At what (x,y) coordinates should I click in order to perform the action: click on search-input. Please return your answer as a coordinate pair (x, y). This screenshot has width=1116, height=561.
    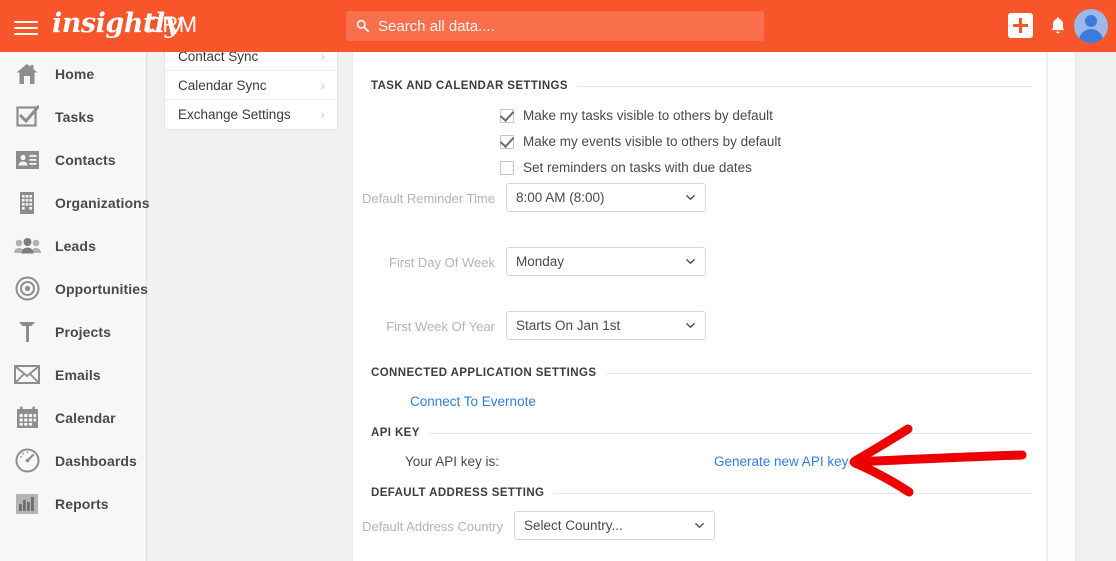
    Looking at the image, I should click on (568, 26).